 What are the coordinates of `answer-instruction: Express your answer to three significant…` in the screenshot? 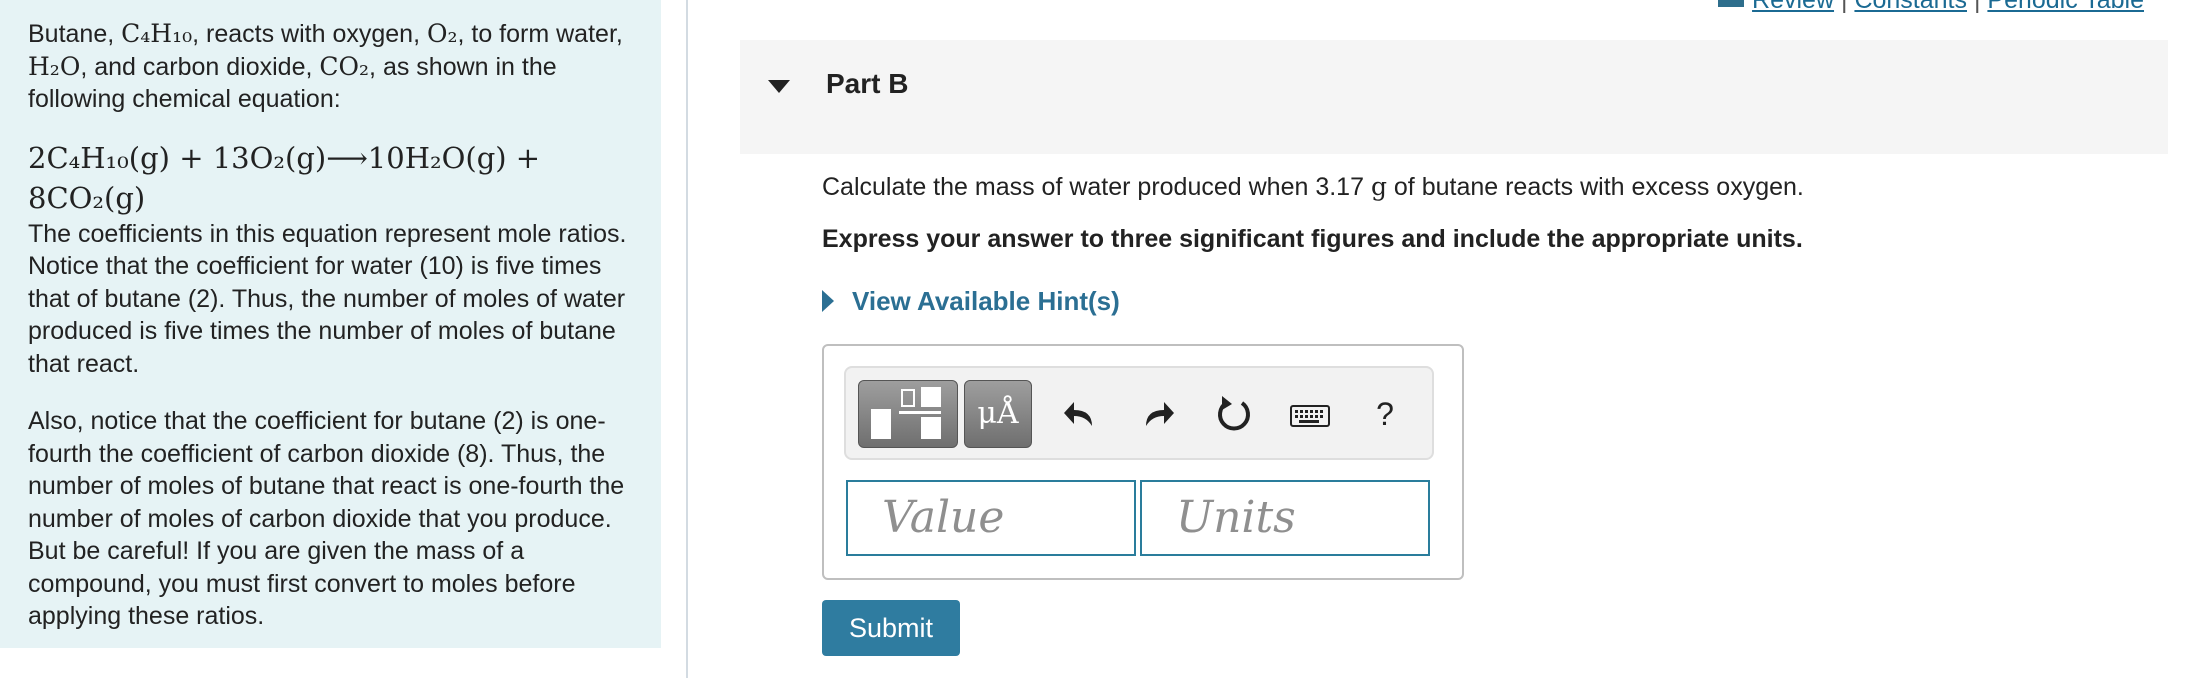 It's located at (1312, 239).